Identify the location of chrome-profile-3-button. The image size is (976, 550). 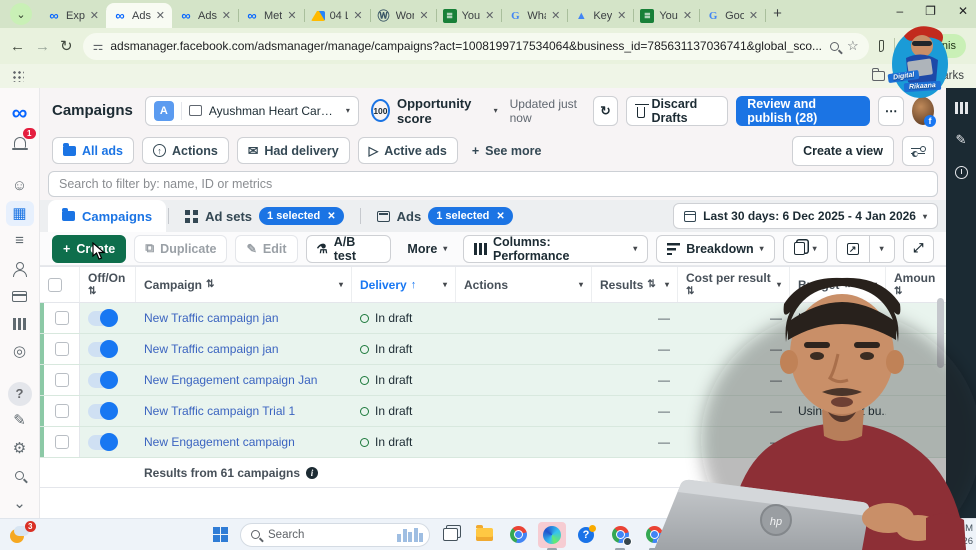
(688, 535).